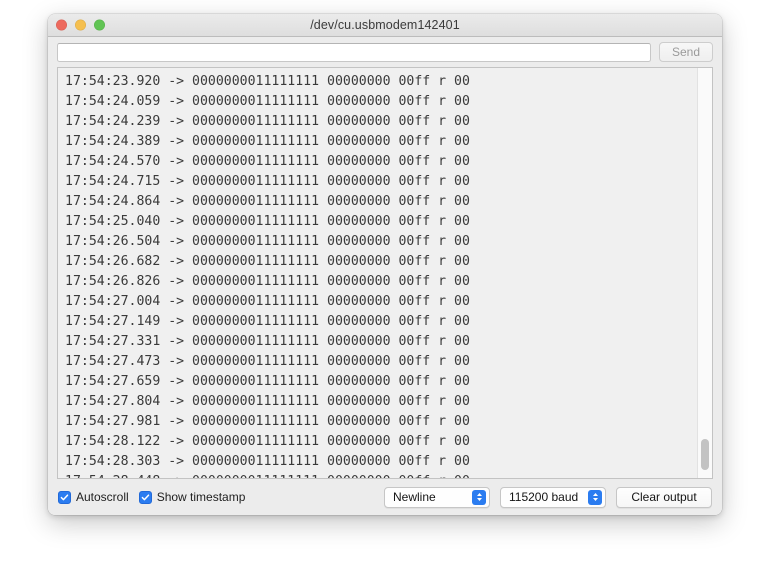  I want to click on minimize-button, so click(80, 25).